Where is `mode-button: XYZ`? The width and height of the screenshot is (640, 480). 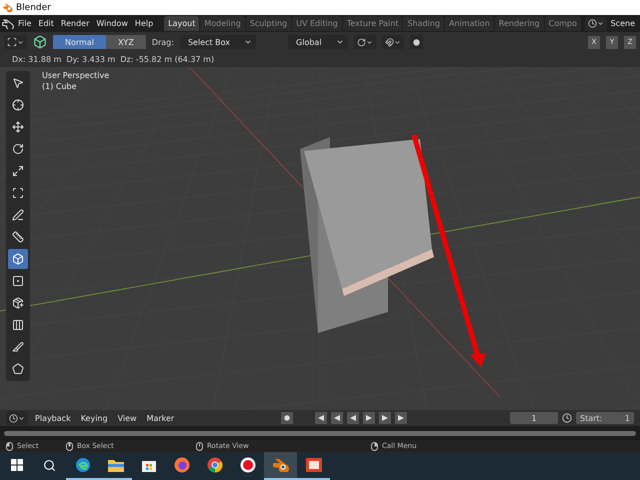 mode-button: XYZ is located at coordinates (126, 42).